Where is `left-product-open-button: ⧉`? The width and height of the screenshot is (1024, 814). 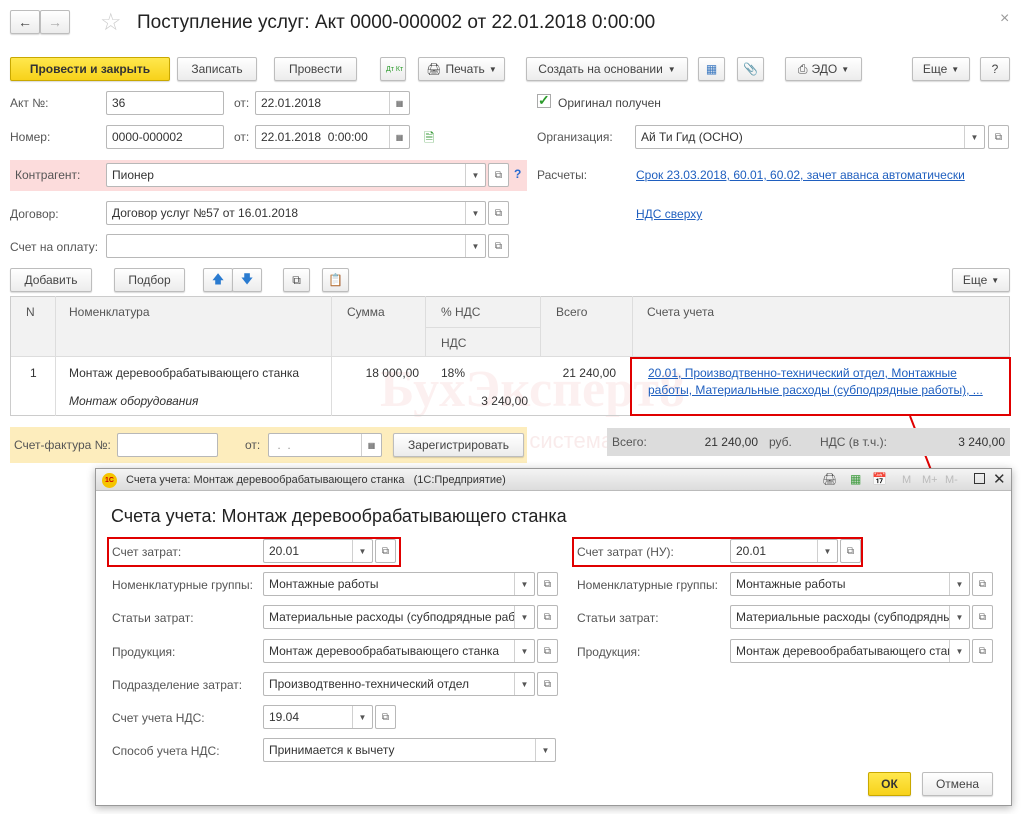 left-product-open-button: ⧉ is located at coordinates (547, 651).